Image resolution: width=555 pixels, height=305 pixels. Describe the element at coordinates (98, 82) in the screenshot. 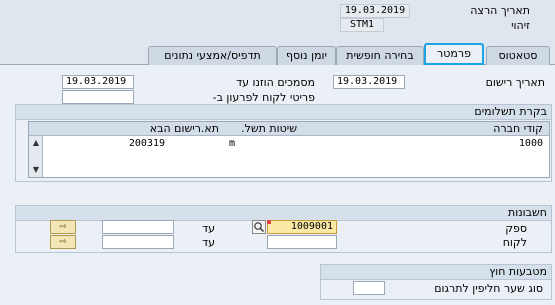

I see `docs-until-field: 19.03.2019` at that location.